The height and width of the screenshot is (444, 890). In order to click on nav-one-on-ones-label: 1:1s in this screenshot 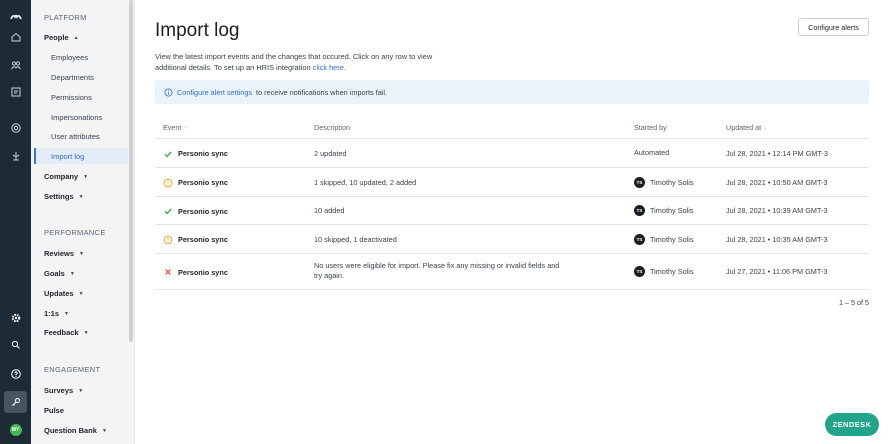, I will do `click(52, 313)`.